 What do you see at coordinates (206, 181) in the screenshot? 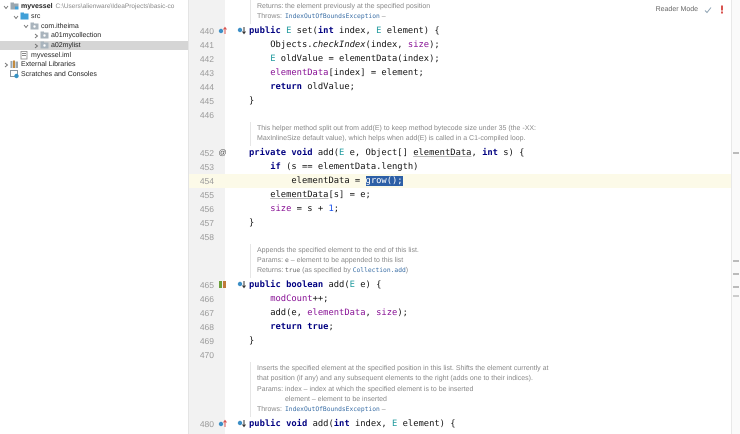
I see `line-number: 454` at bounding box center [206, 181].